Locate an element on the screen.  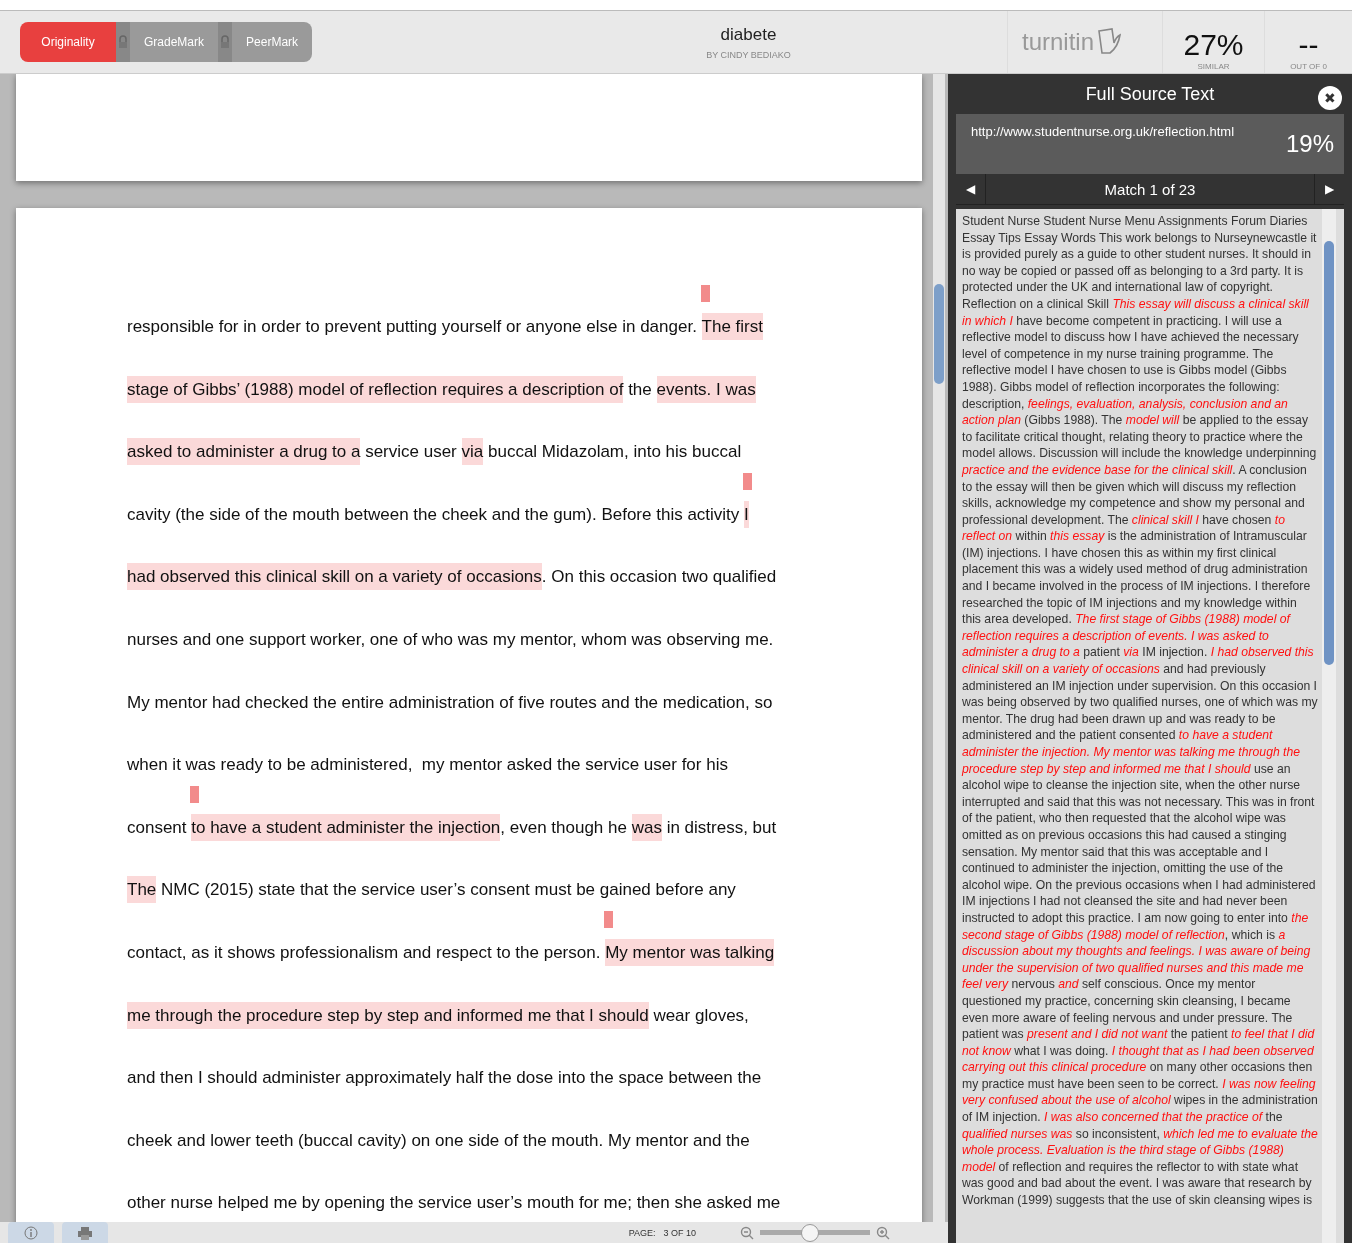
essay-line: me through the procedure step by step and informed me that I should wear gloves, is located at coordinates (438, 1015).